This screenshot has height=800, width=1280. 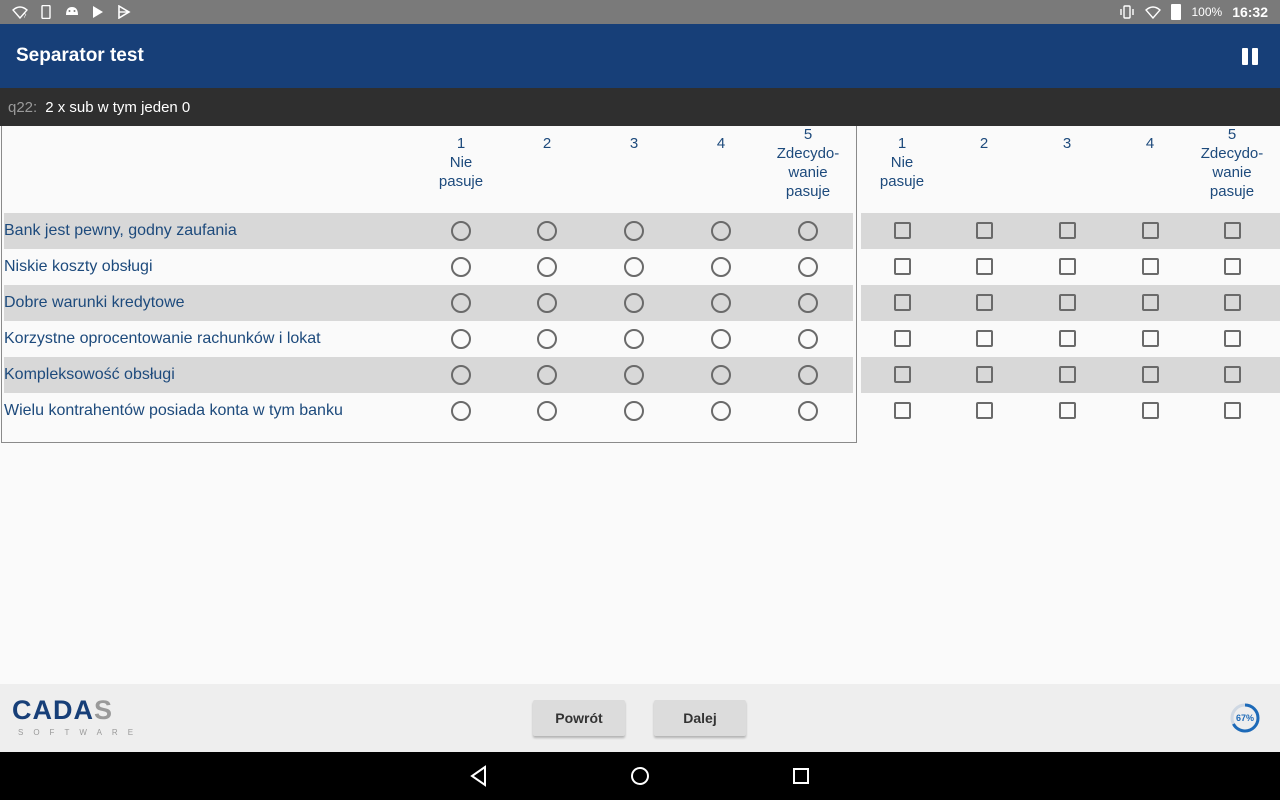 I want to click on bottom-bar: CADAS SOFTWARE Powrót Dalej 67%, so click(x=640, y=718).